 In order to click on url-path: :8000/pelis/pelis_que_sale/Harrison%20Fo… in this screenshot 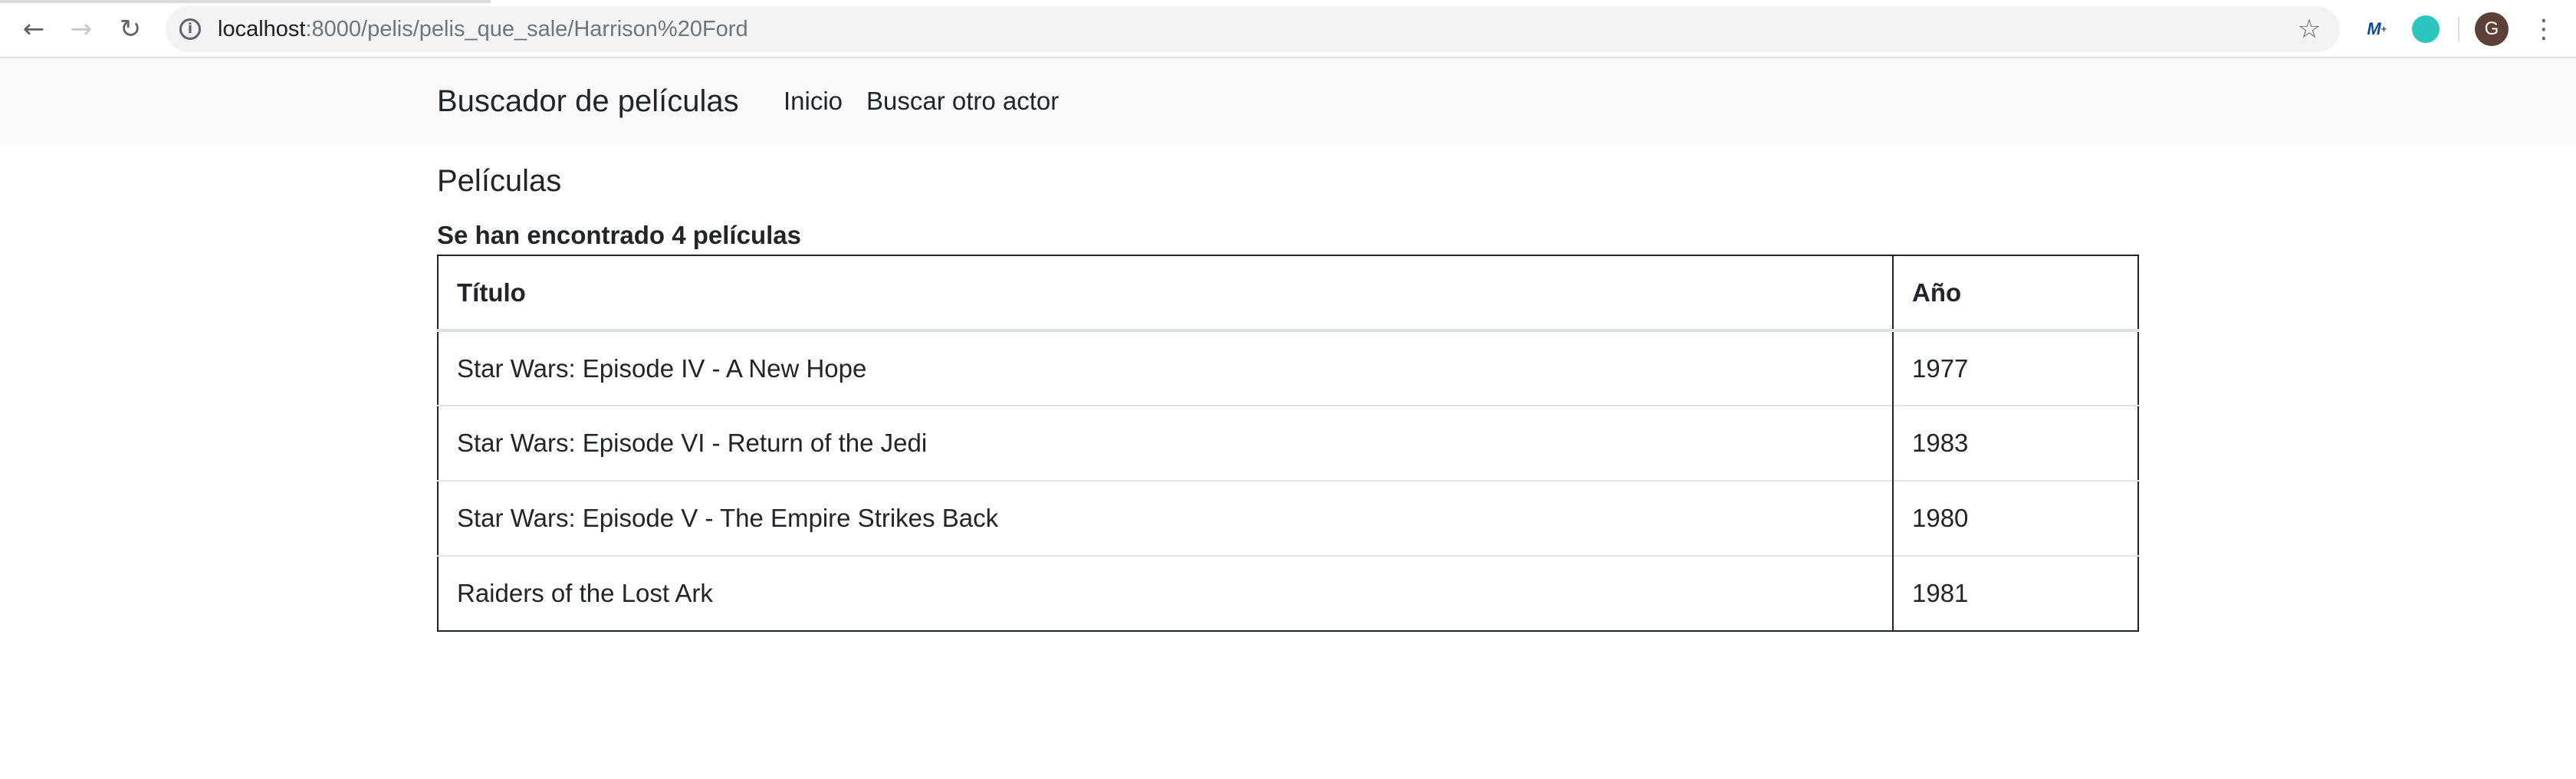, I will do `click(526, 28)`.